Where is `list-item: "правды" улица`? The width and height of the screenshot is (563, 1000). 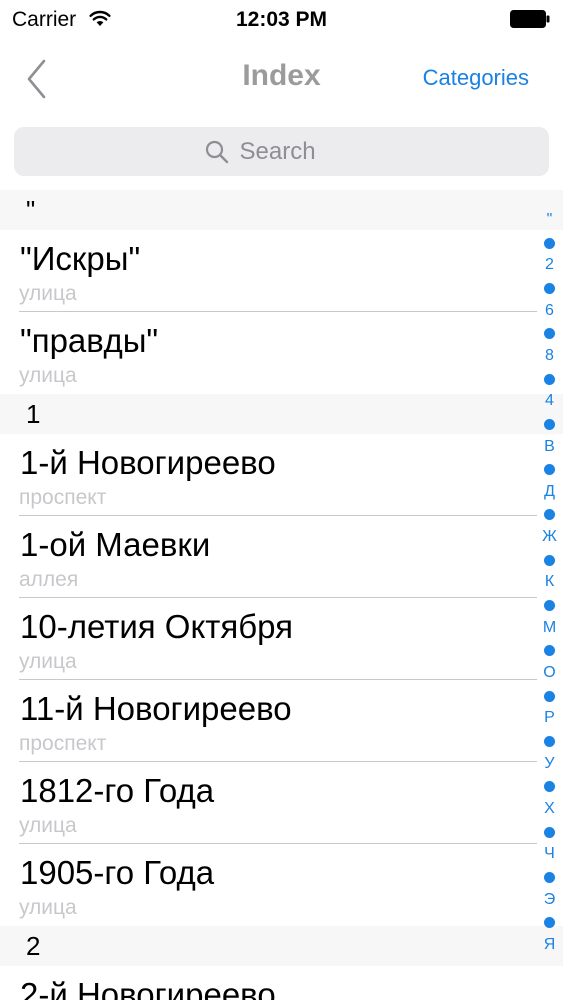
list-item: "правды" улица is located at coordinates (281, 353).